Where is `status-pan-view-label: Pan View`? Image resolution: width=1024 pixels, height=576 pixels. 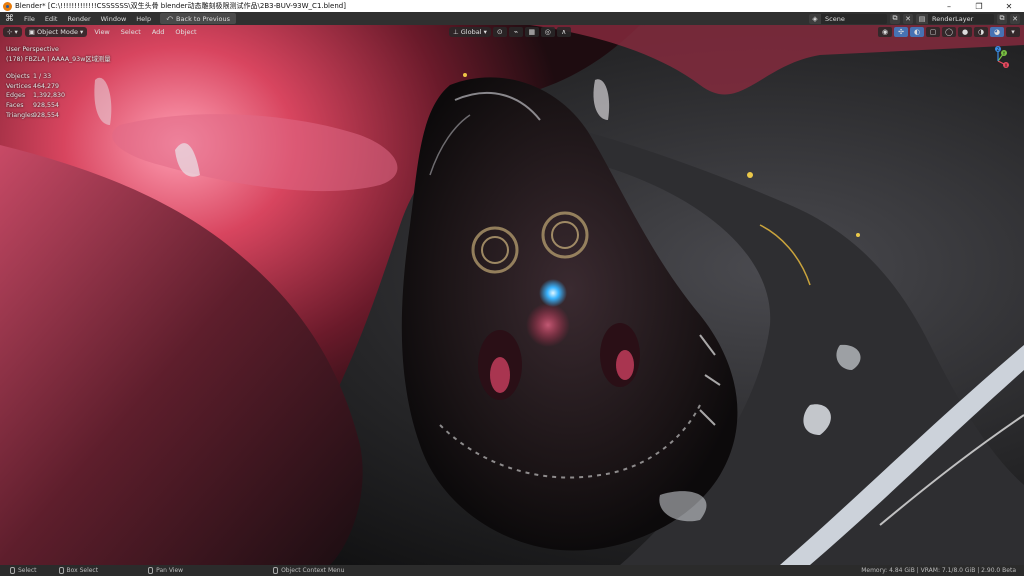
status-pan-view-label: Pan View is located at coordinates (170, 570).